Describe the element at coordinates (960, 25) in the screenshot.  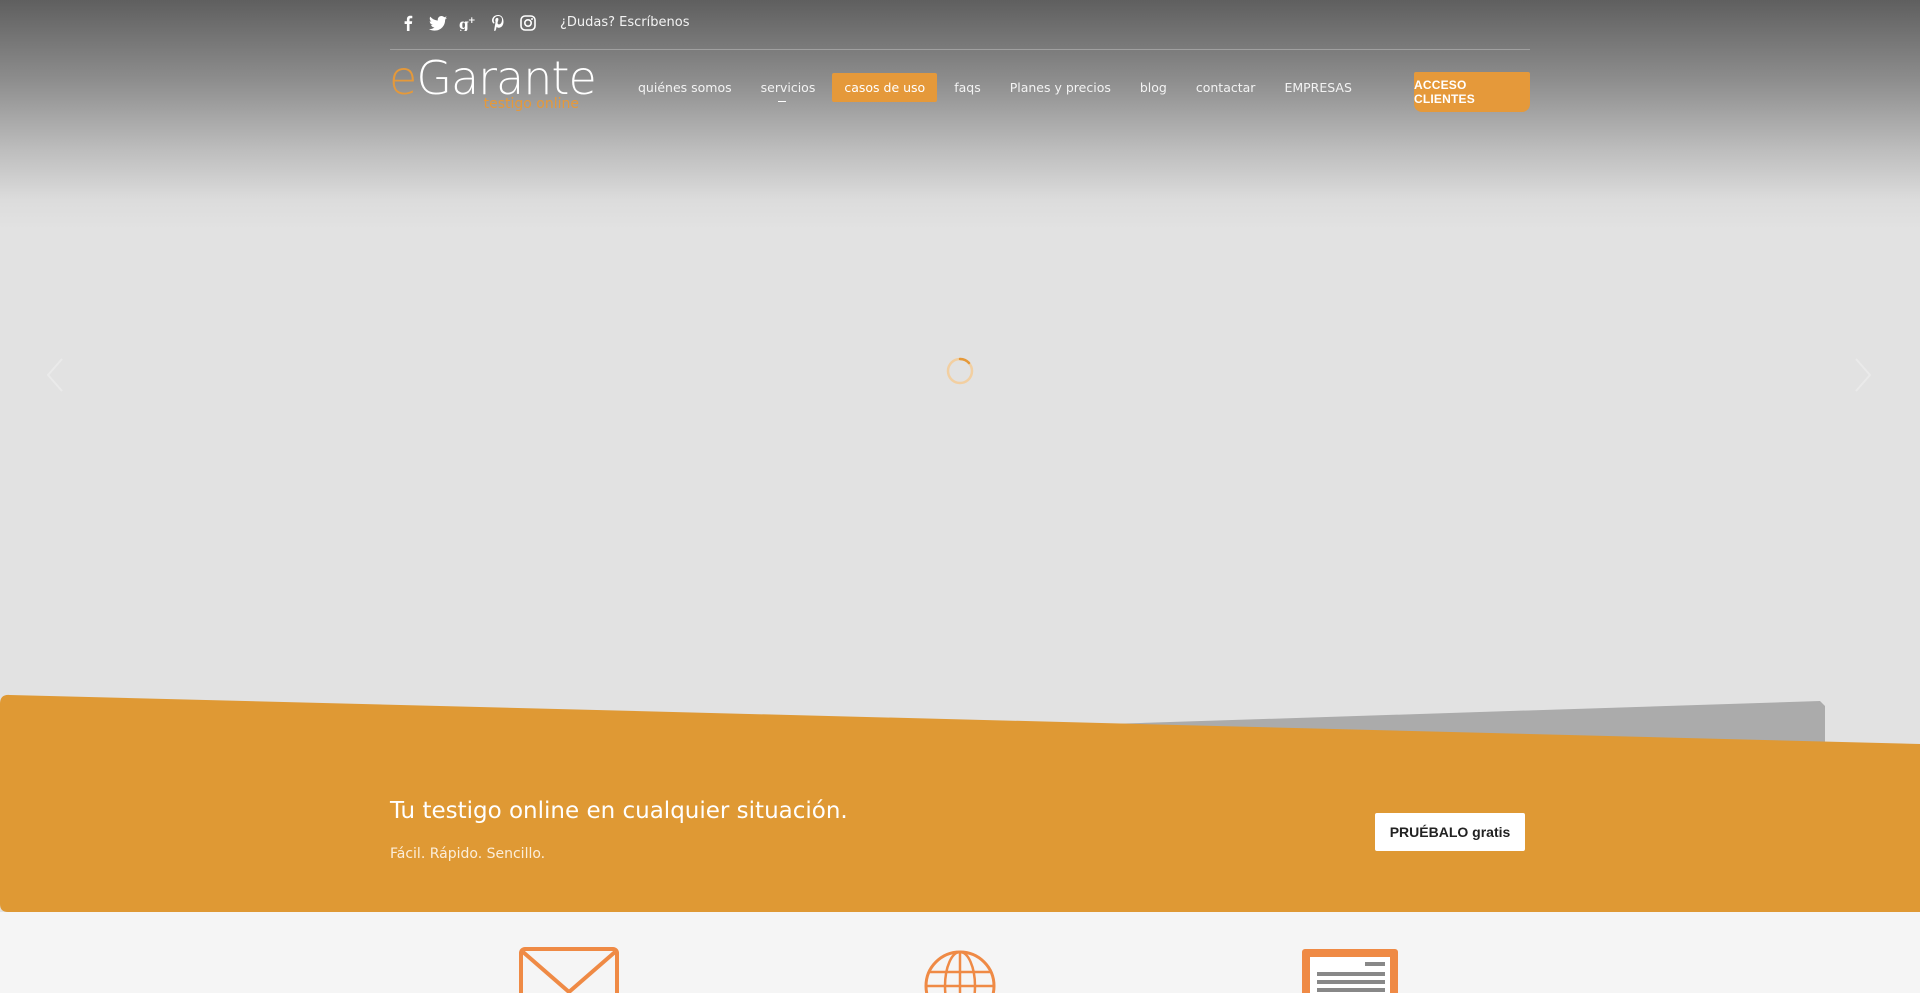
I see `top-bar: g + ¿Dudas? Escríbenos` at that location.